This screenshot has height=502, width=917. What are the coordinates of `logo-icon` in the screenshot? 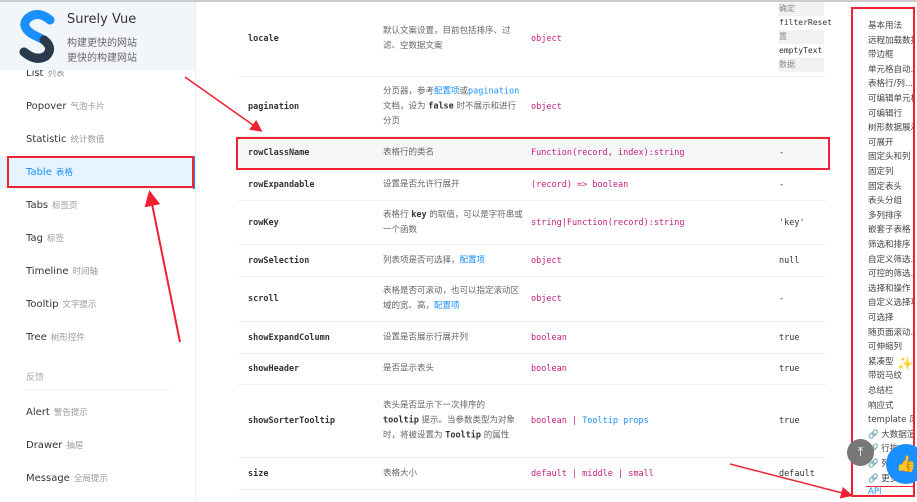 It's located at (37, 36).